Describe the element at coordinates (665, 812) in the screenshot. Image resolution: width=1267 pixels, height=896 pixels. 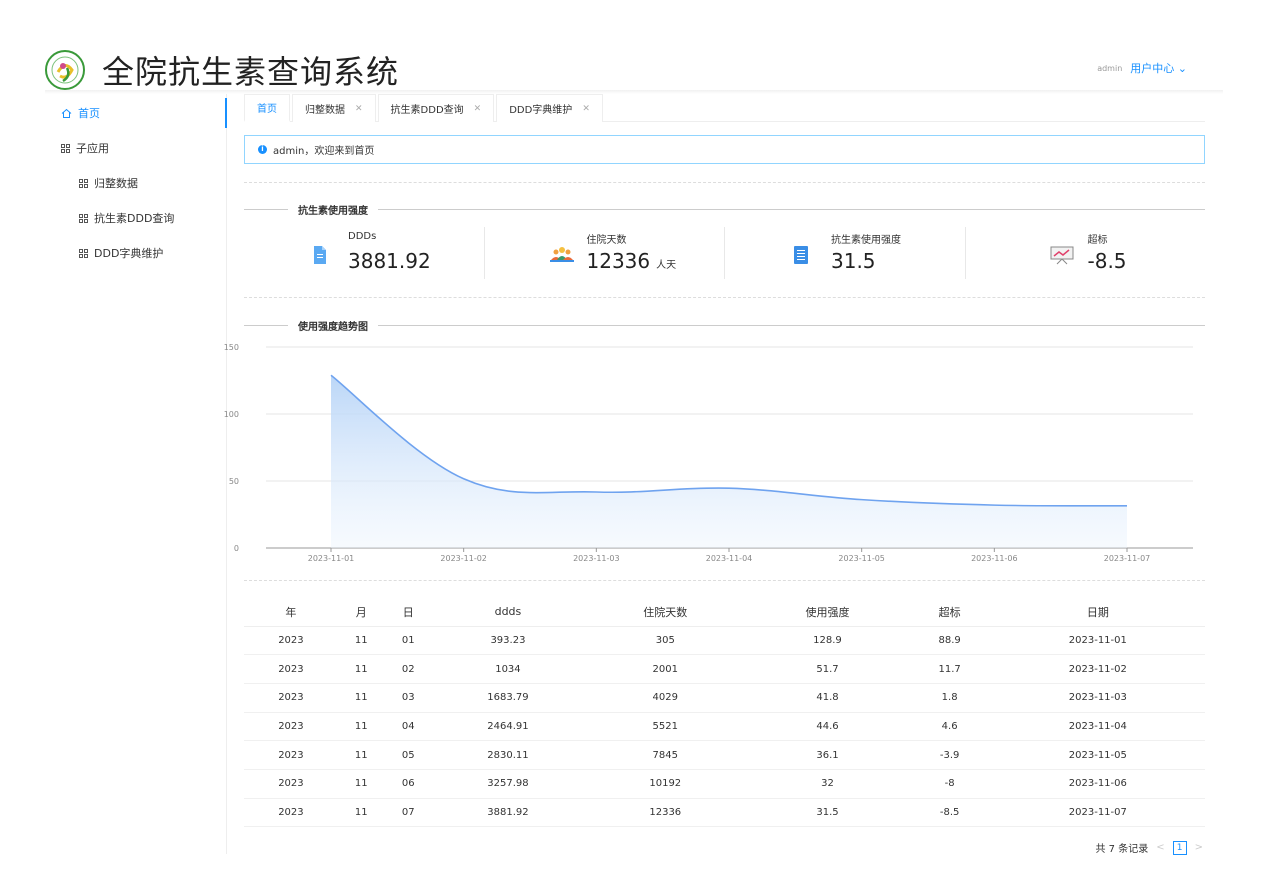
I see `table-cell: 12336` at that location.